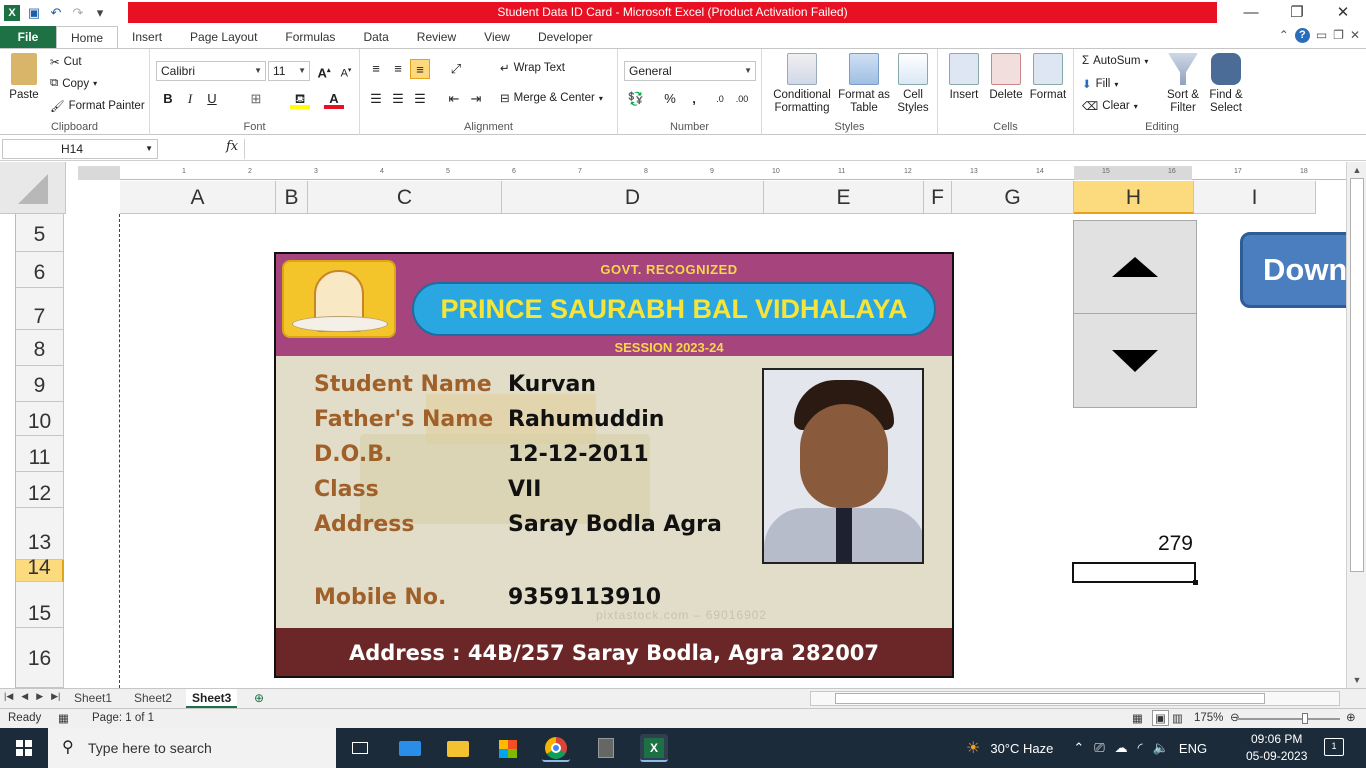  I want to click on tab-view: View, so click(497, 37).